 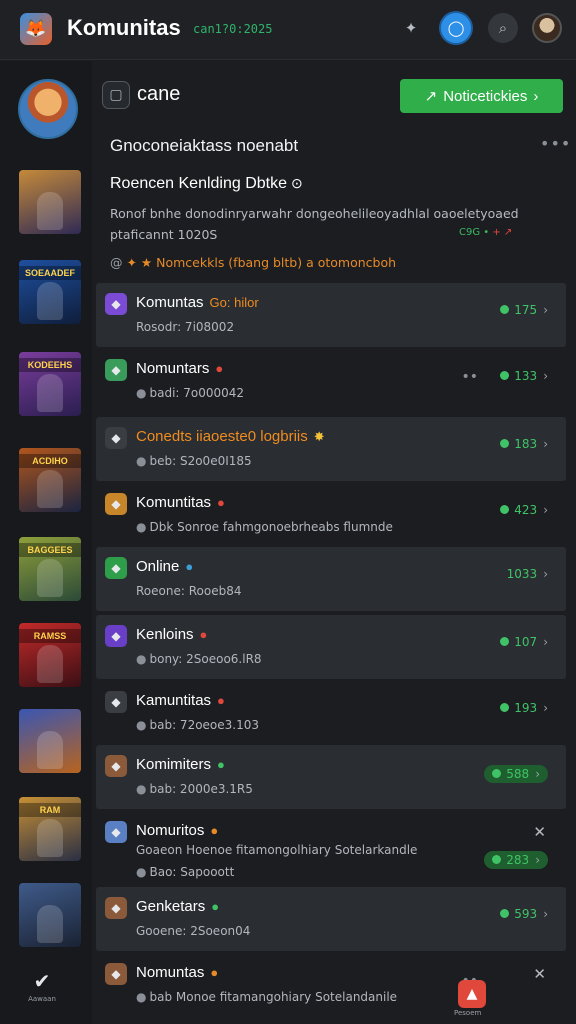 What do you see at coordinates (36, 29) in the screenshot?
I see `app-logo-icon: 🦊` at bounding box center [36, 29].